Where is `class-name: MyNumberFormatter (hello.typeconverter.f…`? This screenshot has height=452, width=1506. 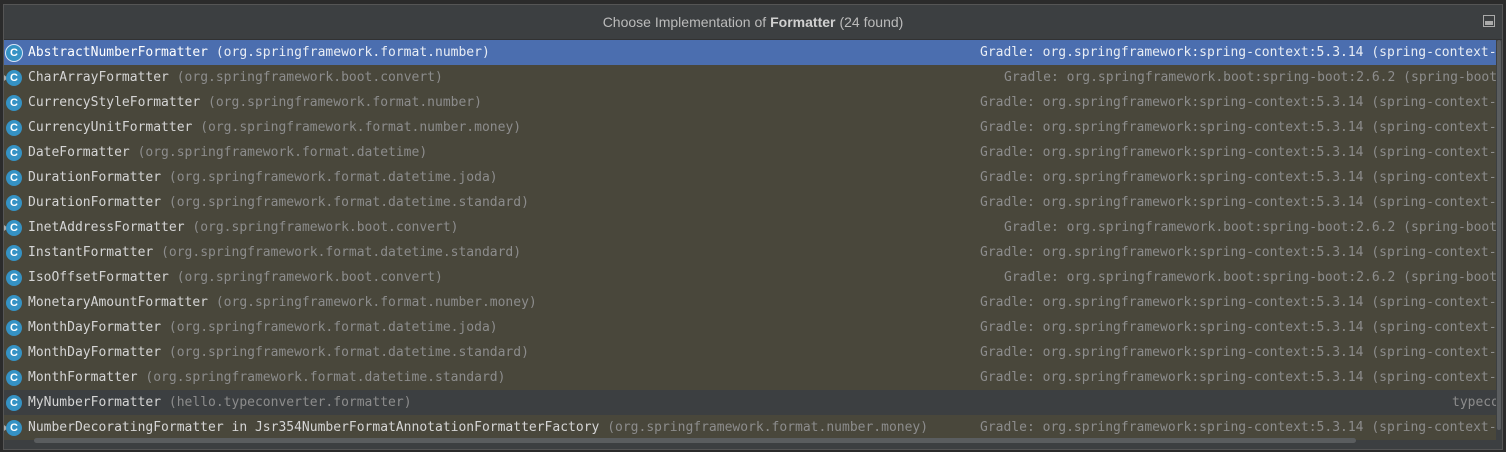
class-name: MyNumberFormatter (hello.typeconverter.f… is located at coordinates (220, 402).